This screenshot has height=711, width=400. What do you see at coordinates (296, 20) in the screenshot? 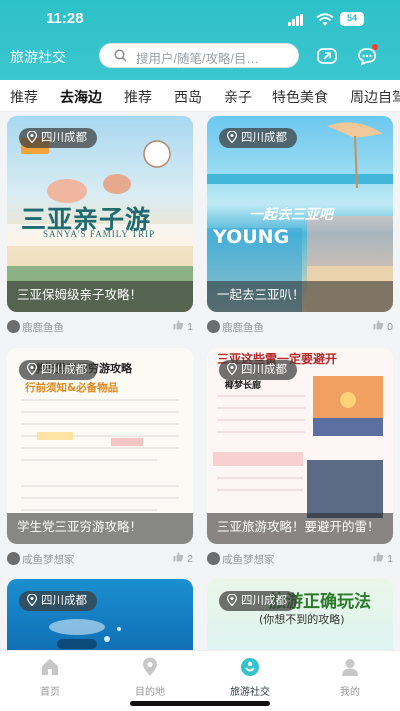
I see `signal-icon` at bounding box center [296, 20].